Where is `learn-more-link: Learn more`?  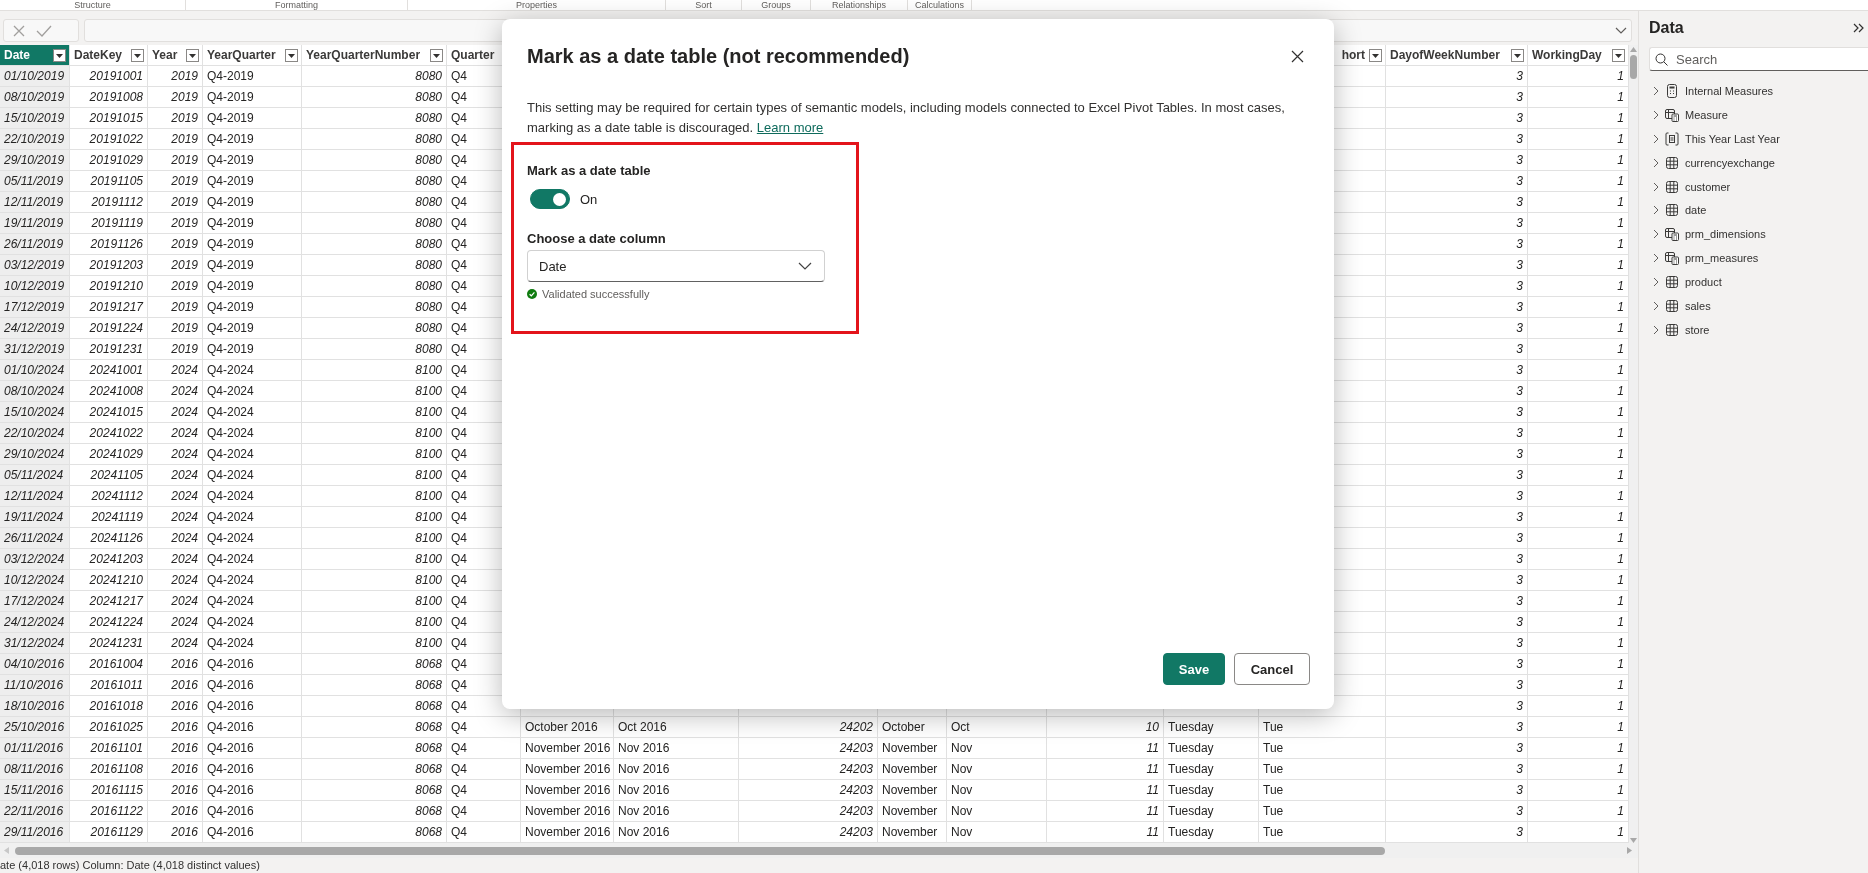
learn-more-link: Learn more is located at coordinates (790, 127).